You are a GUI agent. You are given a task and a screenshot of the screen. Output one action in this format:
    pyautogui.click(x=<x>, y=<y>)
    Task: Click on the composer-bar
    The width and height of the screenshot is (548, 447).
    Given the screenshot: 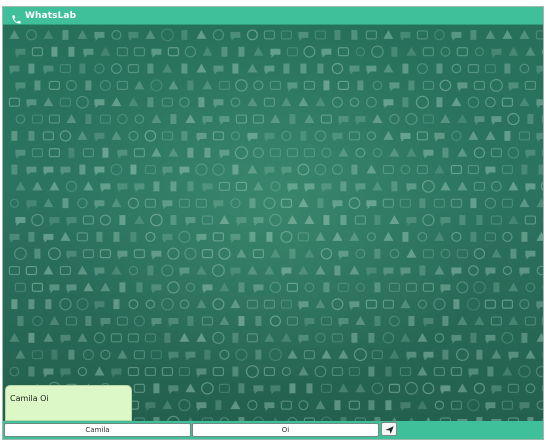 What is the action you would take?
    pyautogui.click(x=273, y=430)
    